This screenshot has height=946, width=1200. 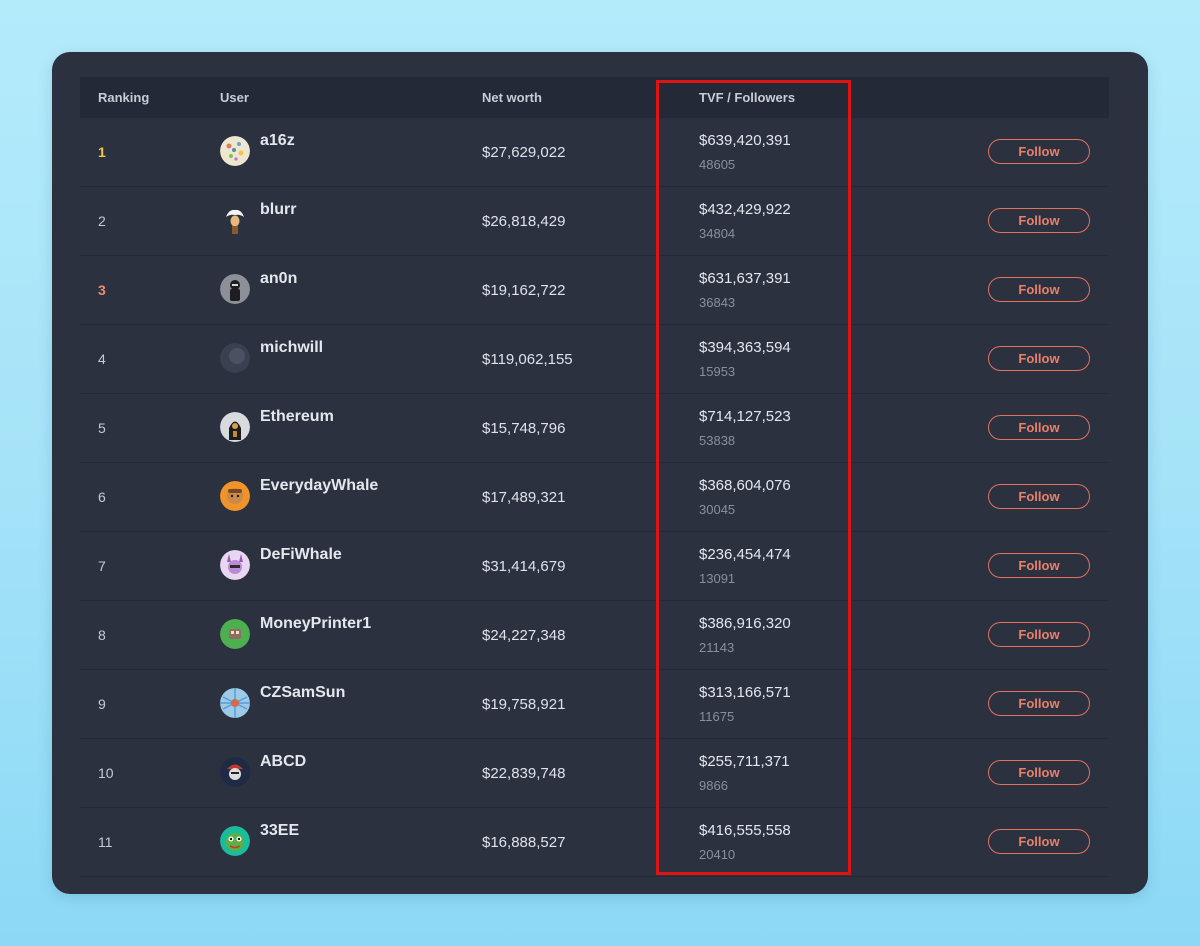 What do you see at coordinates (102, 635) in the screenshot?
I see `rank: 8` at bounding box center [102, 635].